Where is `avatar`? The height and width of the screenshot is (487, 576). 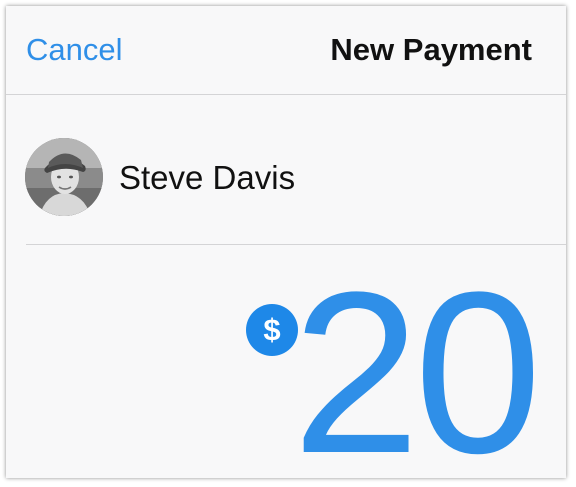 avatar is located at coordinates (64, 177).